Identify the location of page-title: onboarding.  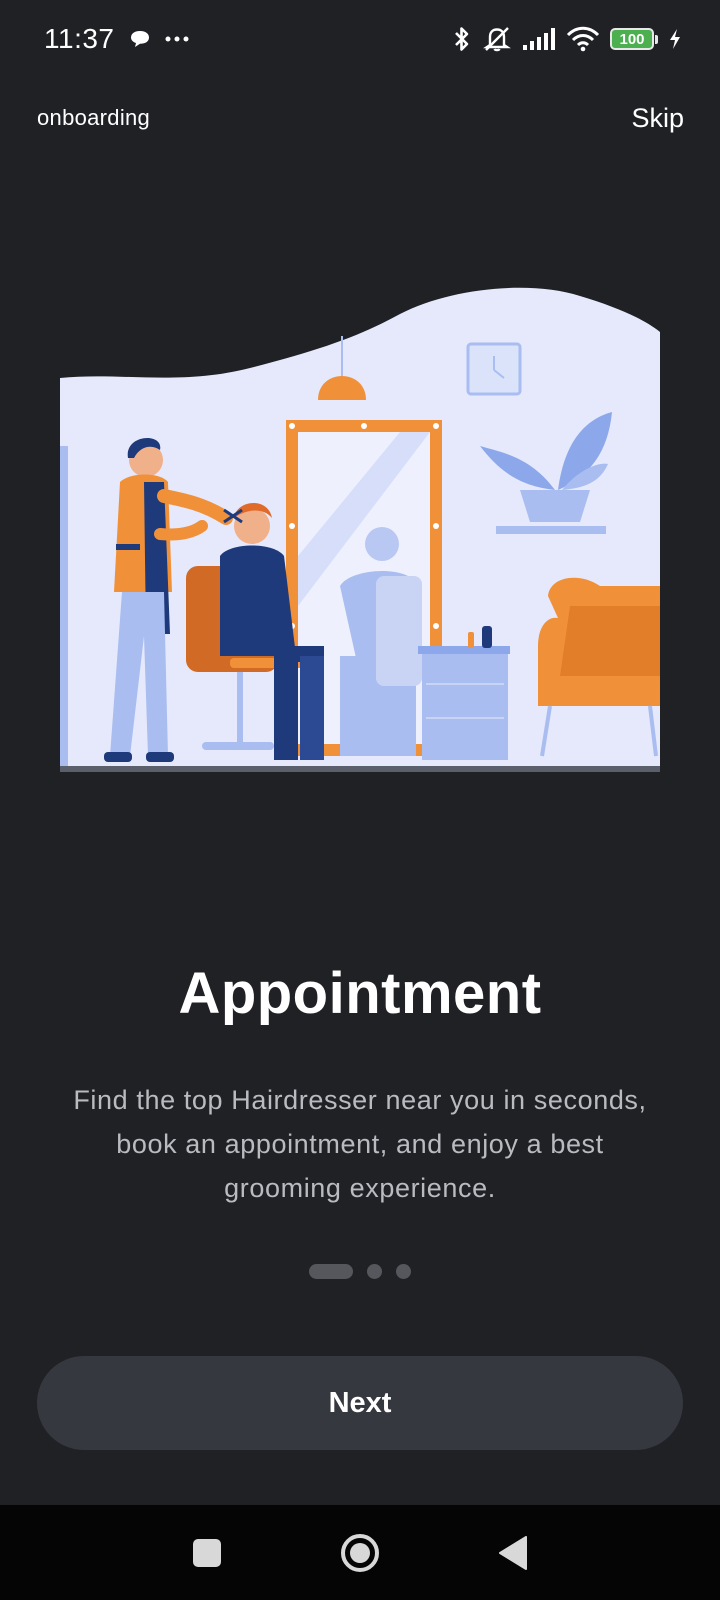
(94, 117).